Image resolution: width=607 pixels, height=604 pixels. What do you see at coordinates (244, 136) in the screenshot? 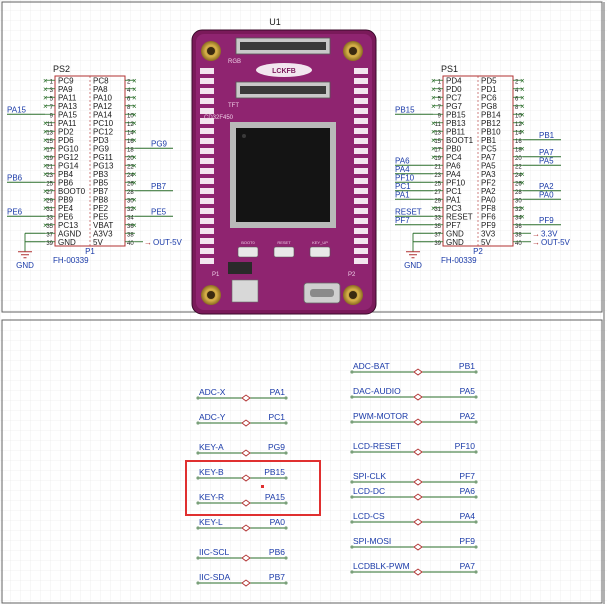
I see `mcu-pin1-dot-icon` at bounding box center [244, 136].